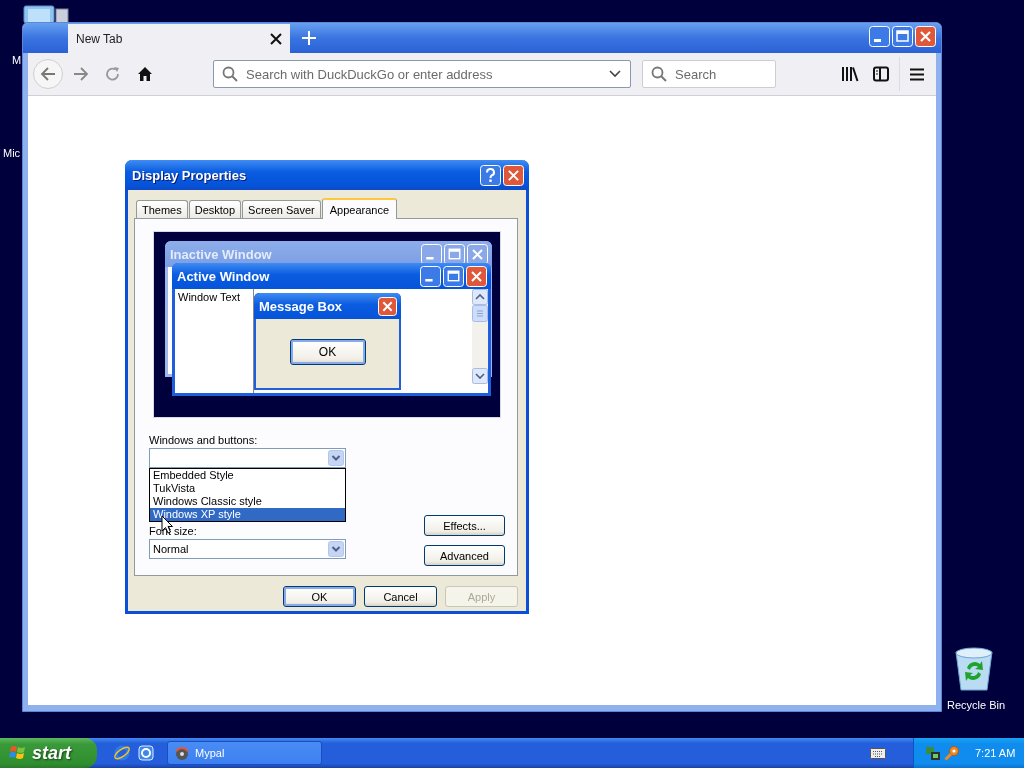  Describe the element at coordinates (221, 254) in the screenshot. I see `window-title: Inactive Window` at that location.